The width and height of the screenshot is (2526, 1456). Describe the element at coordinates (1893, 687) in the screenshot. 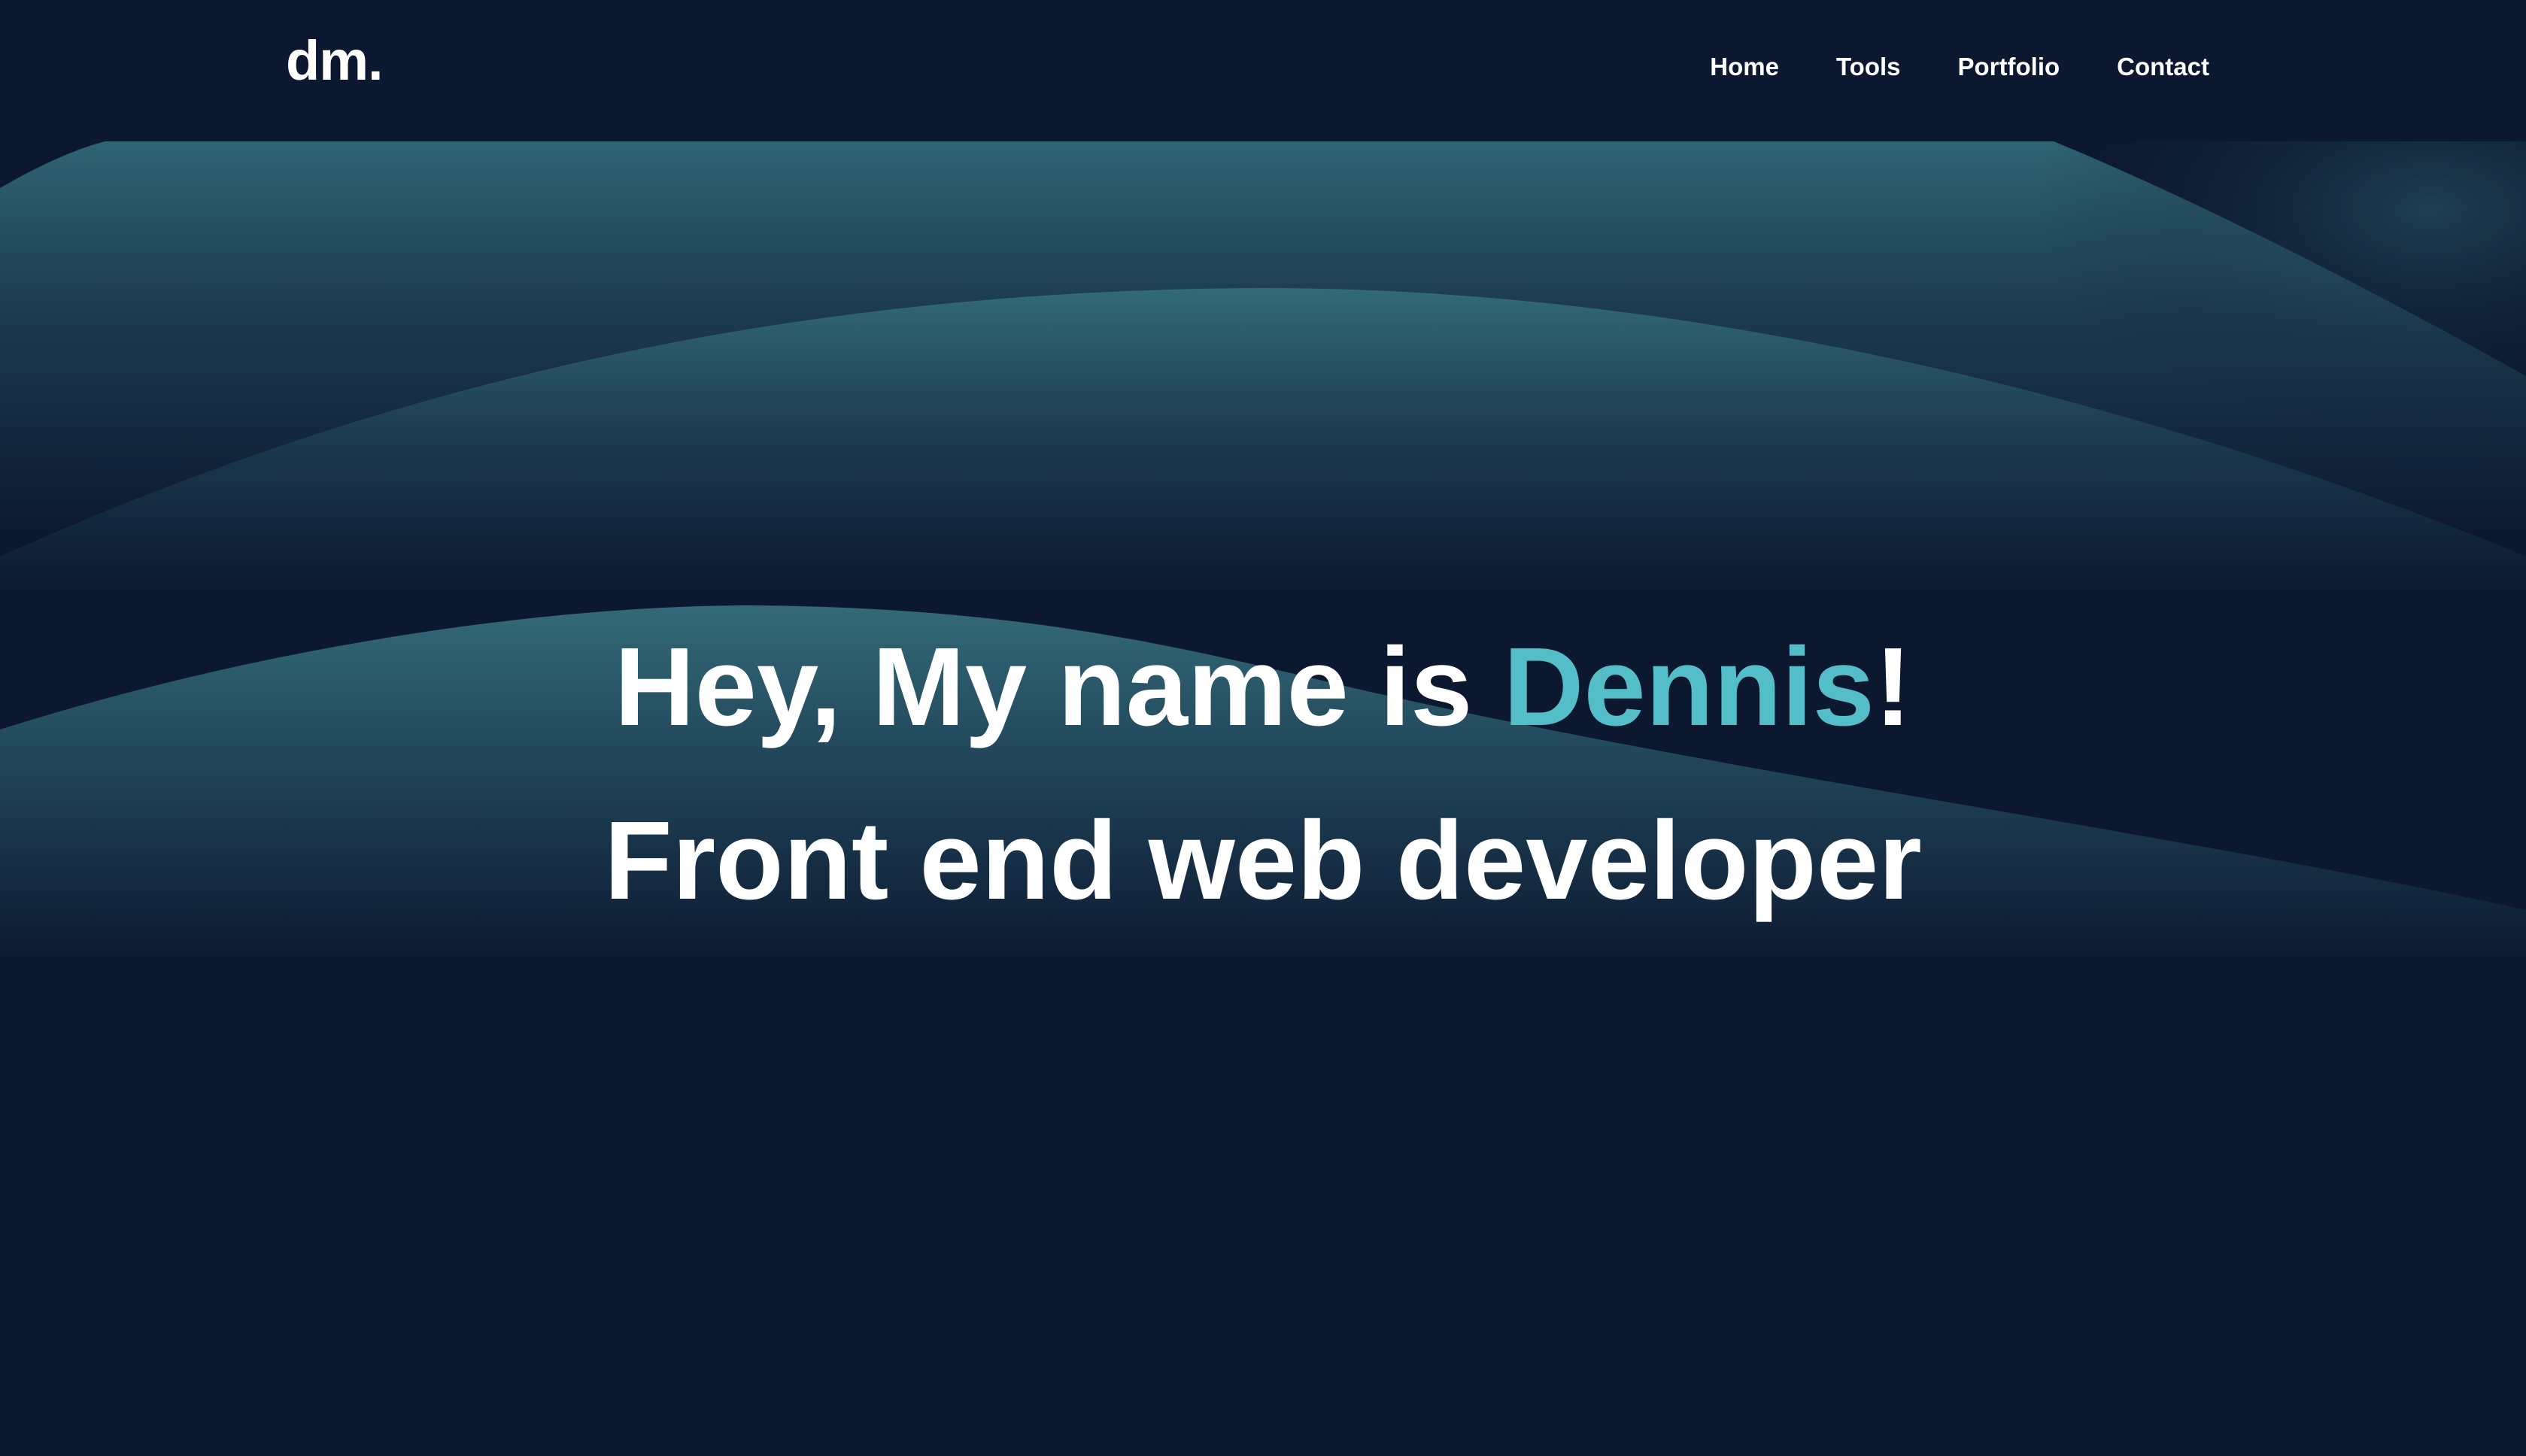

I see `greeting-suffix: !` at that location.